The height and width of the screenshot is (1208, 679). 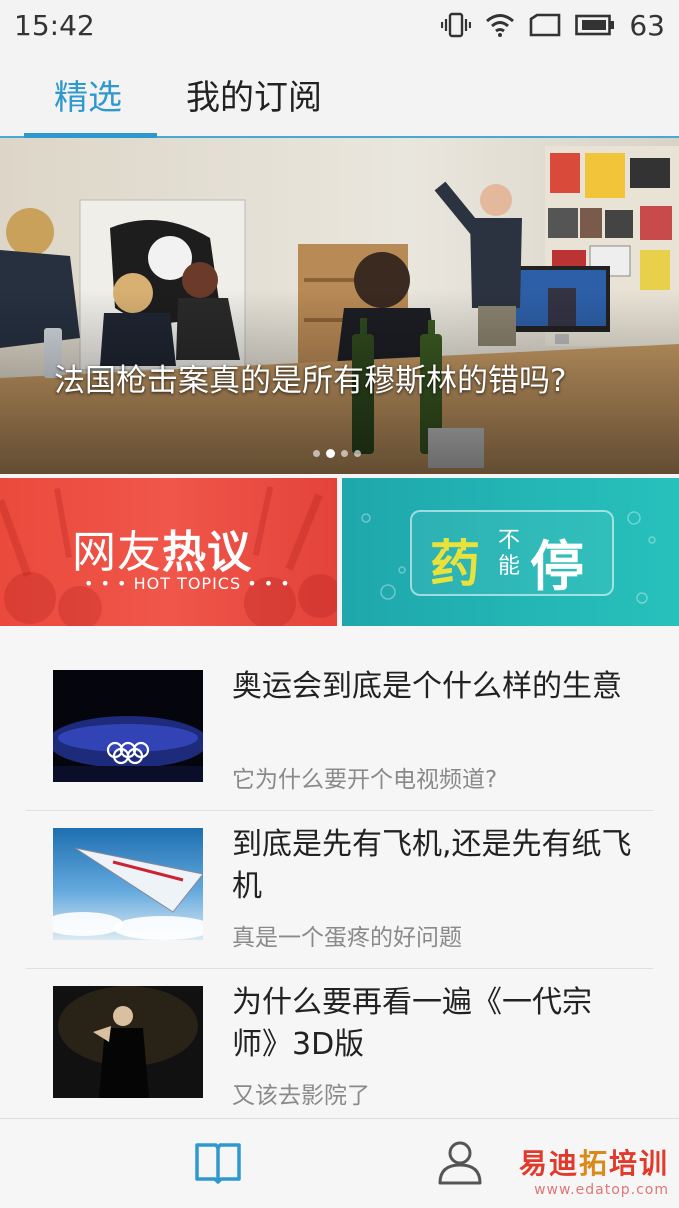 I want to click on watermark-text-c: 培训, so click(x=638, y=1163).